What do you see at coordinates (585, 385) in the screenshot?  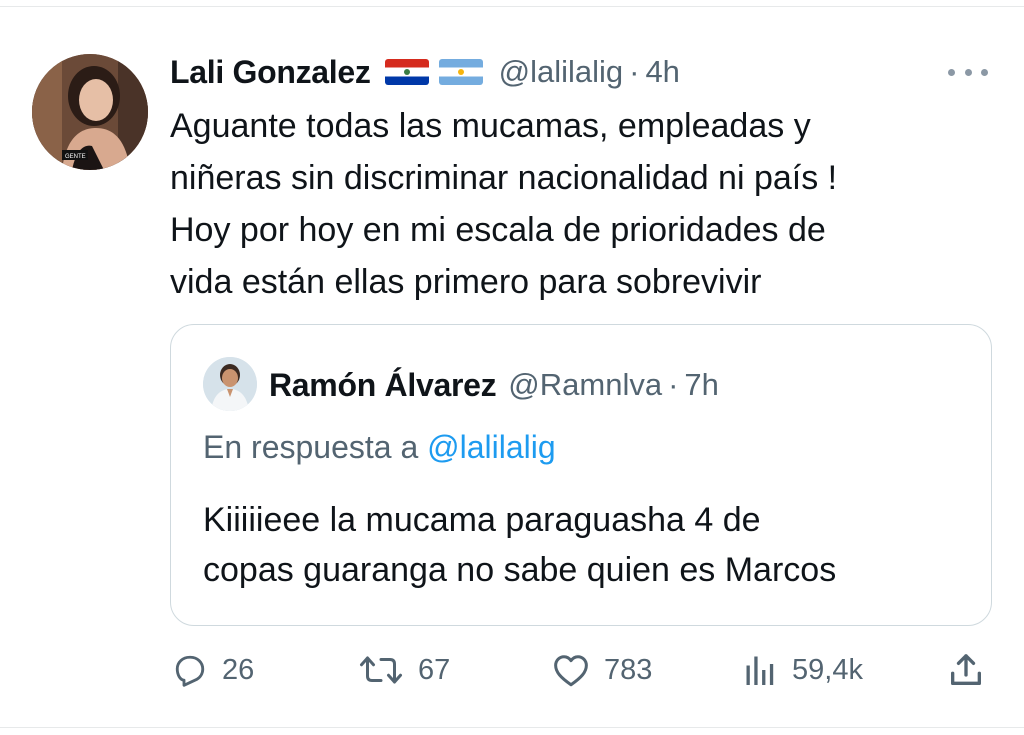 I see `quoted-author-handle: @Ramnlva` at bounding box center [585, 385].